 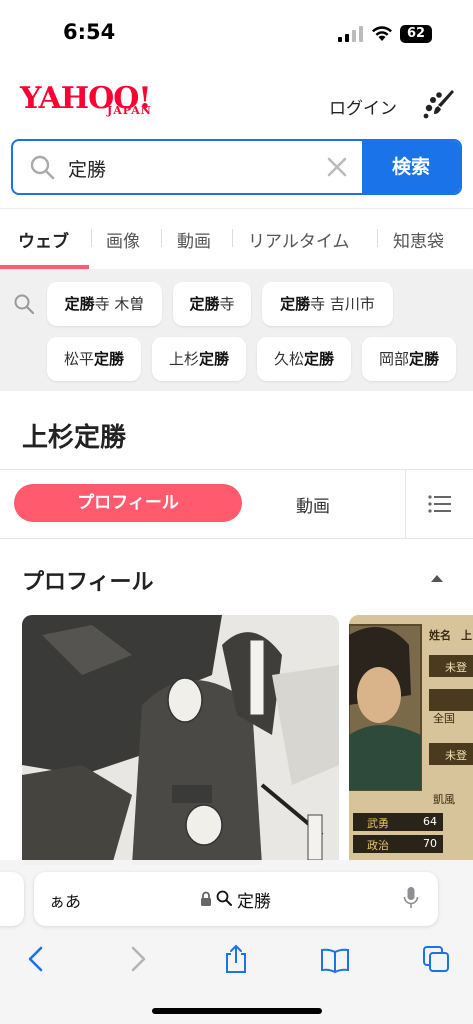 What do you see at coordinates (409, 359) in the screenshot?
I see `suggestion-chip: 岡部定勝` at bounding box center [409, 359].